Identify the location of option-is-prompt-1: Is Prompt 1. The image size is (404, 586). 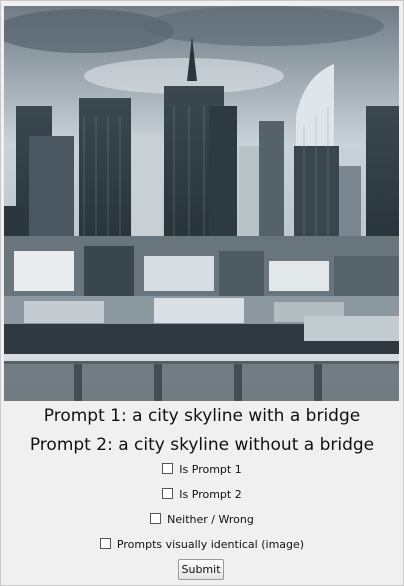
(202, 469).